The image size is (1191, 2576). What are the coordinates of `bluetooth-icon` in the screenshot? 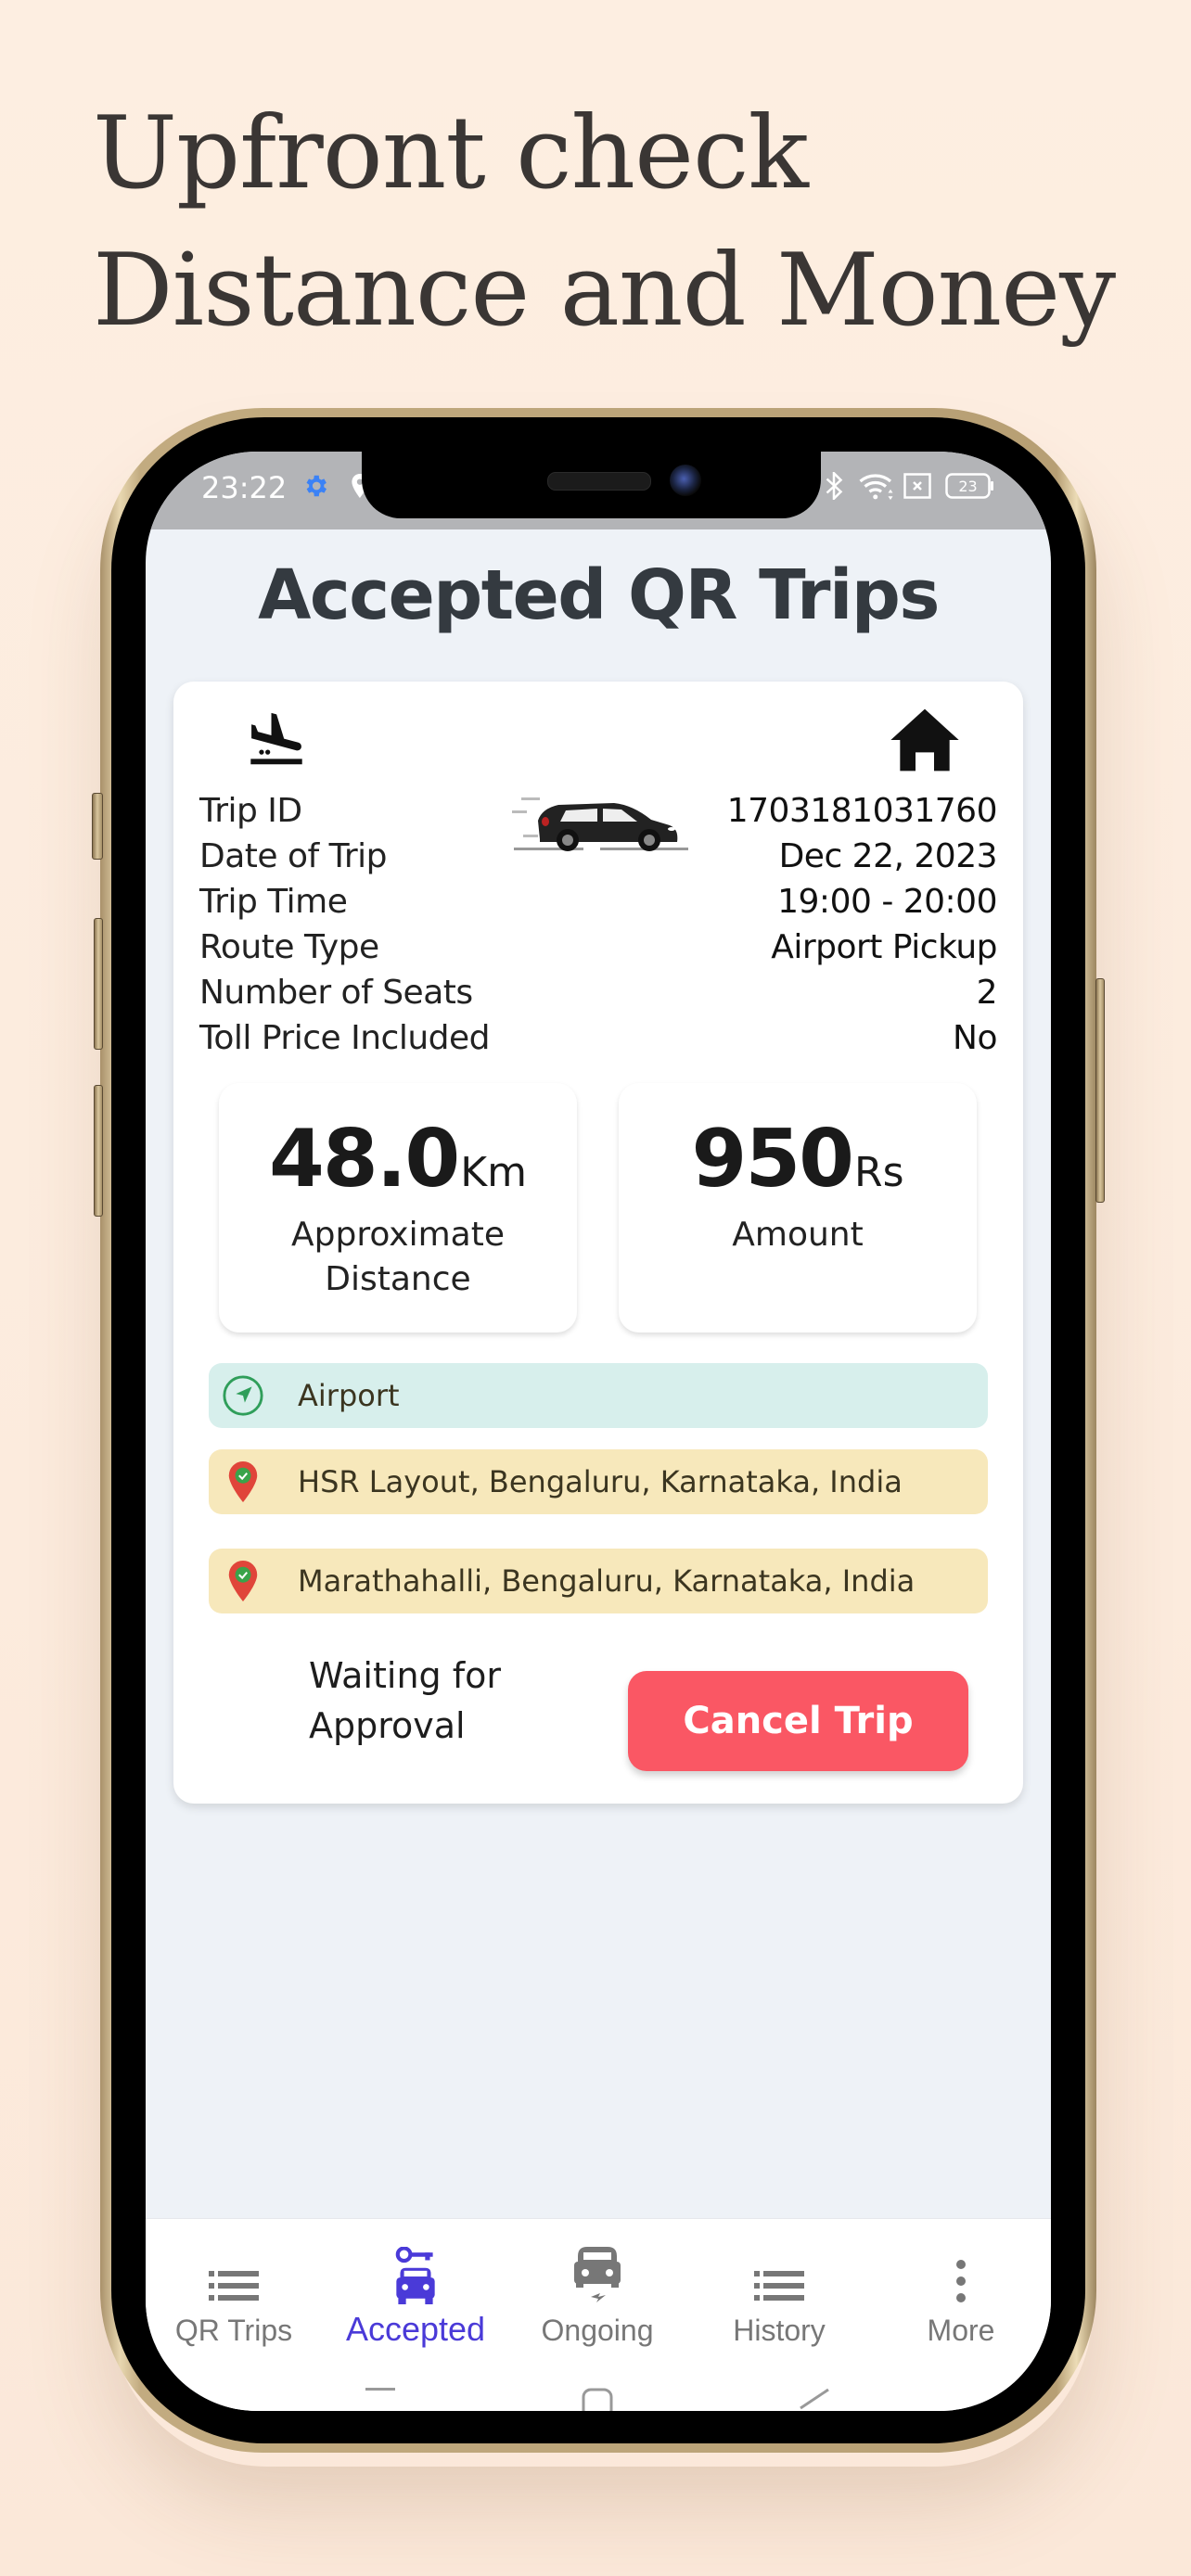 It's located at (834, 486).